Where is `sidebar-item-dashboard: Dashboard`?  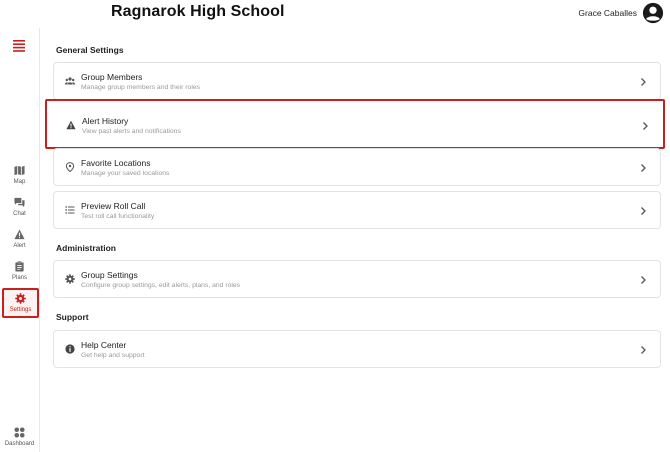 sidebar-item-dashboard: Dashboard is located at coordinates (19, 437).